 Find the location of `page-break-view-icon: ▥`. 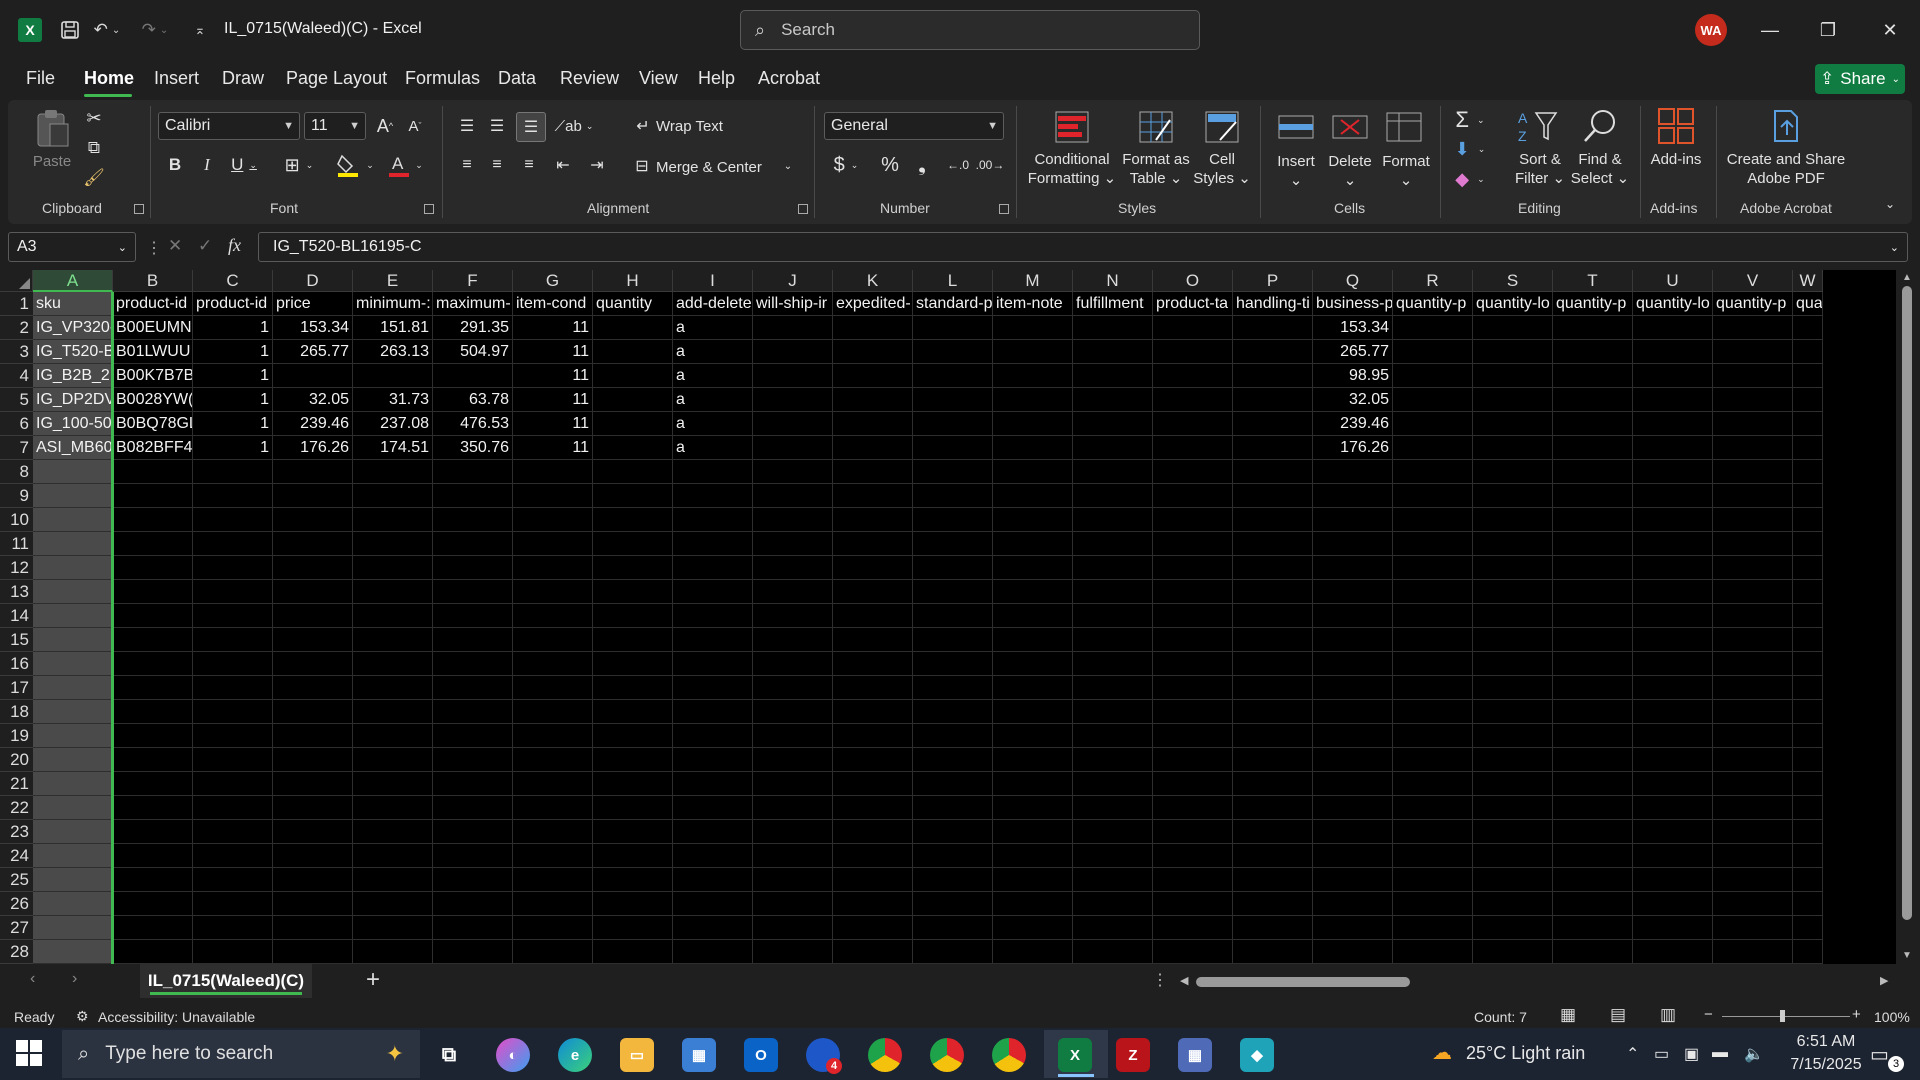

page-break-view-icon: ▥ is located at coordinates (1668, 1015).